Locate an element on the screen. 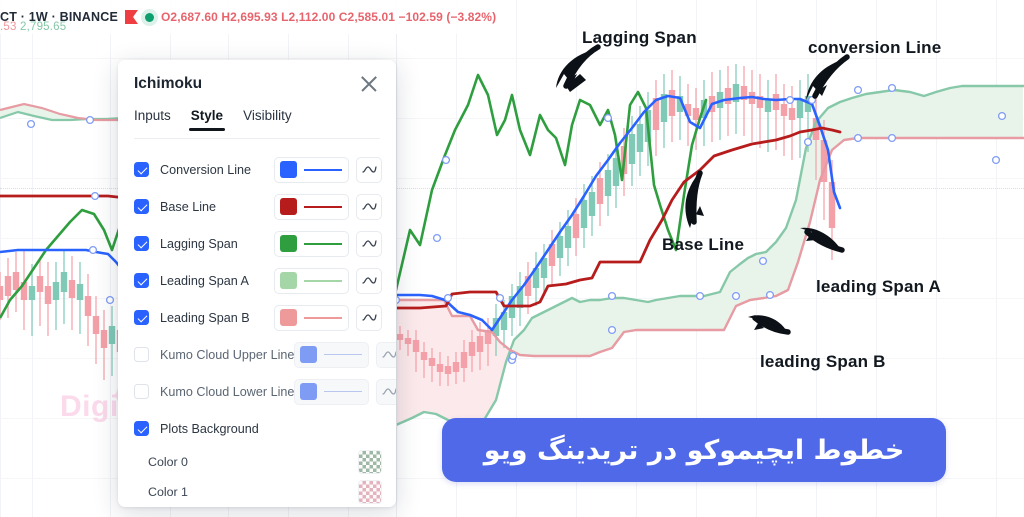 The image size is (1024, 517). line-preview-leading-span-a is located at coordinates (323, 280).